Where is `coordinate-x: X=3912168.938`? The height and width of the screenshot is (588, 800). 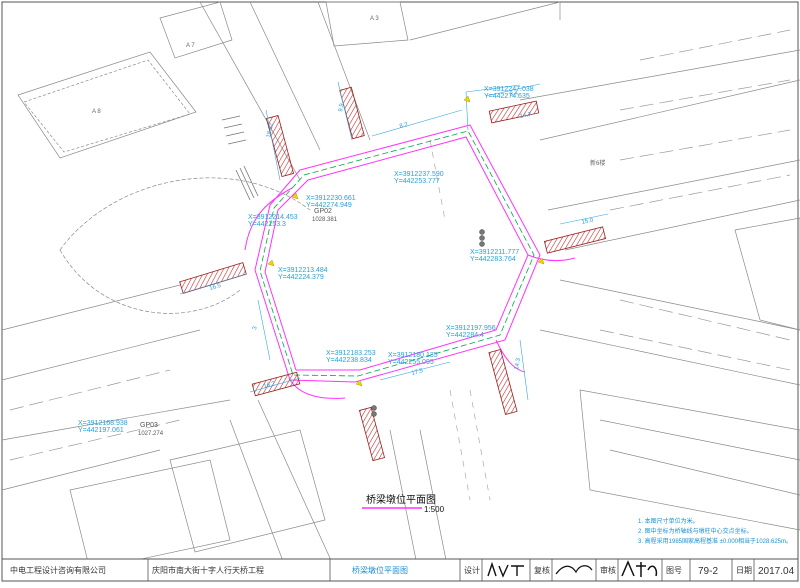
coordinate-x: X=3912168.938 is located at coordinates (103, 423).